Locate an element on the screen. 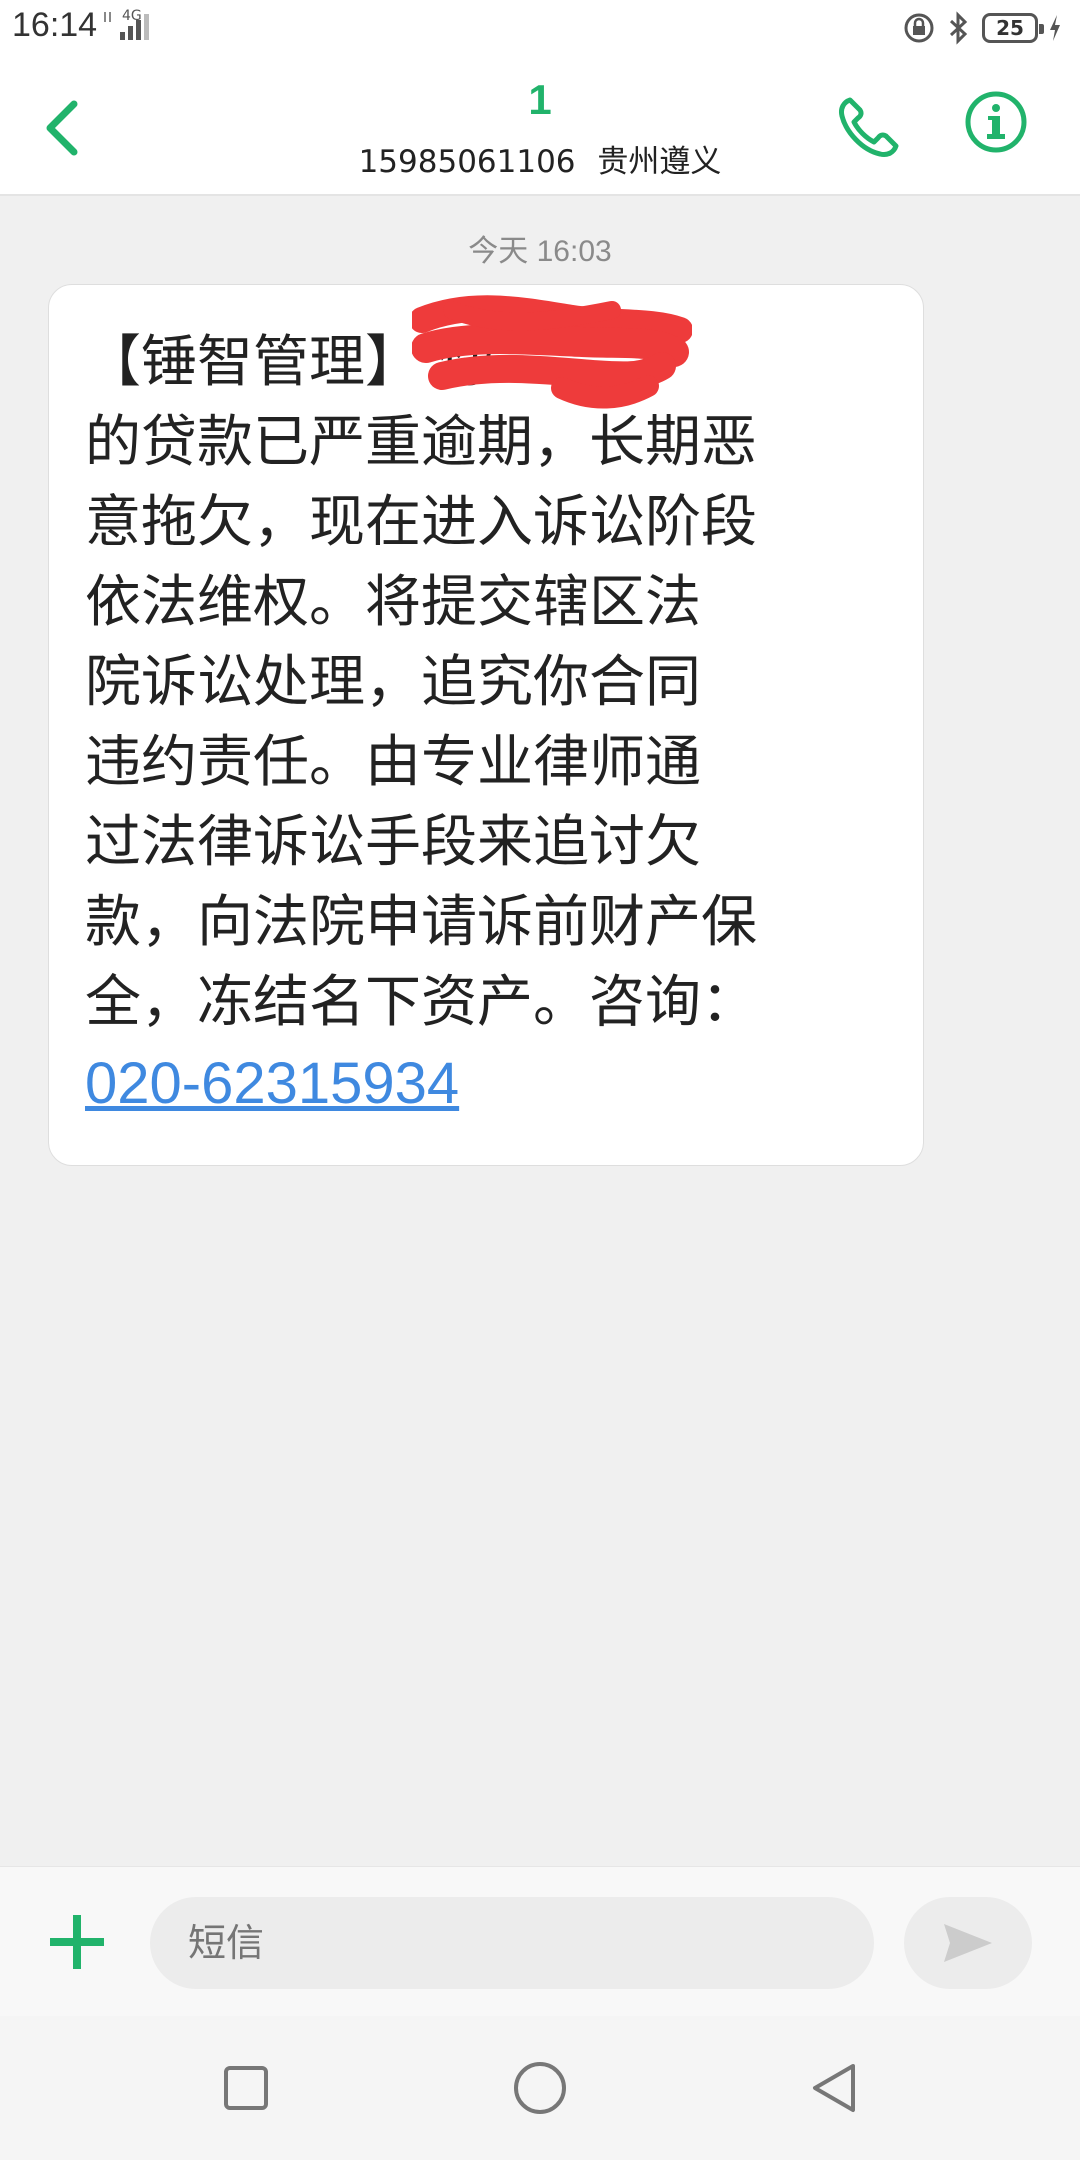 The image size is (1080, 2160). back-nav-button is located at coordinates (834, 2088).